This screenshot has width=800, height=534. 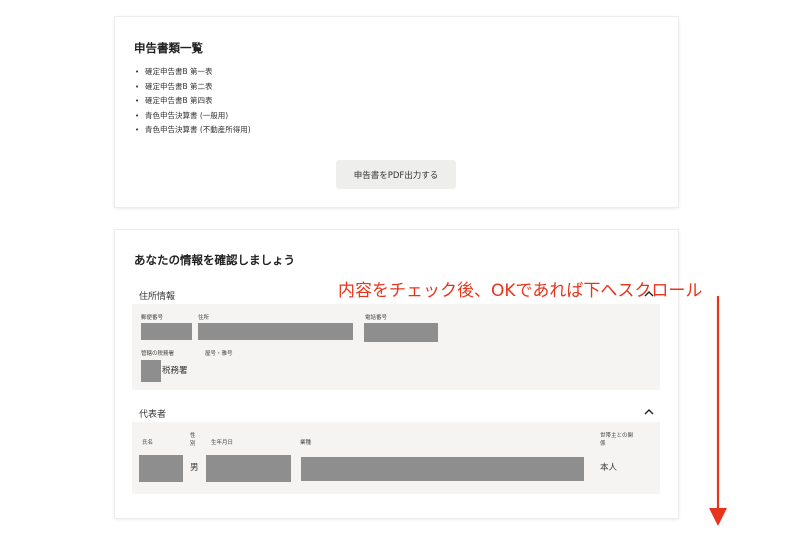 I want to click on document-item-label: 確定申告書B 第二表, so click(x=179, y=86).